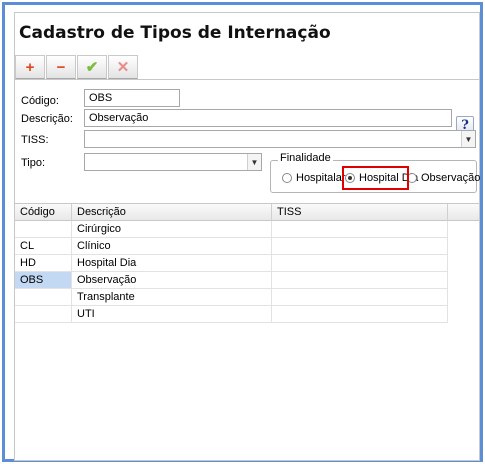  What do you see at coordinates (305, 158) in the screenshot?
I see `finalidade-legend: Finalidade` at bounding box center [305, 158].